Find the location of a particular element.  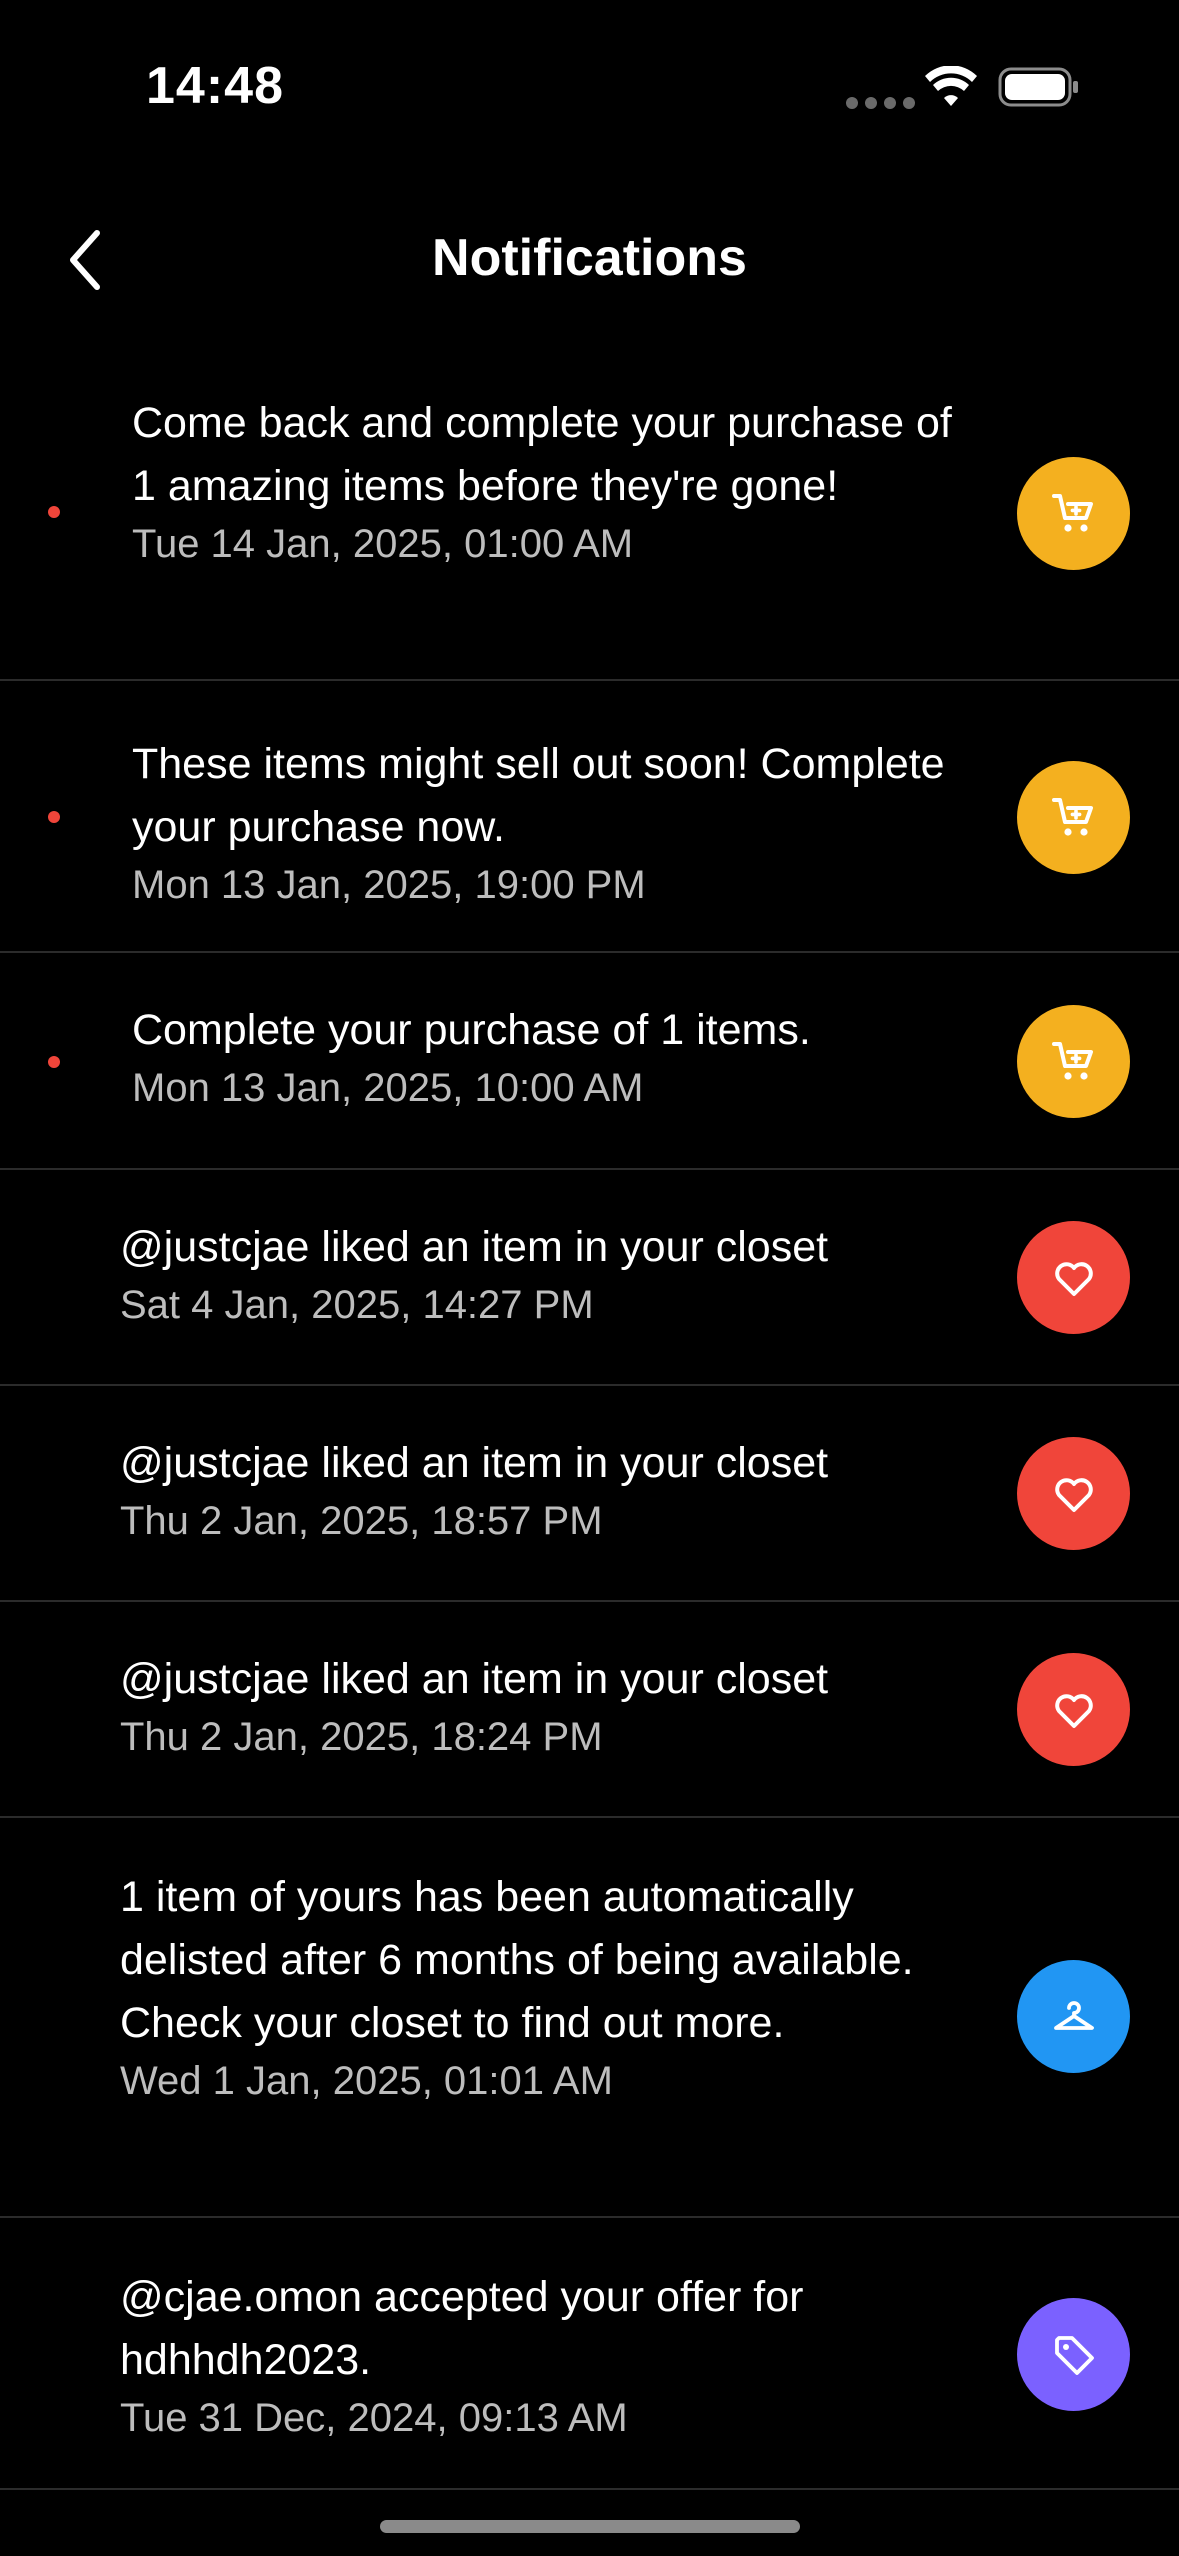

home-indicator is located at coordinates (590, 2526).